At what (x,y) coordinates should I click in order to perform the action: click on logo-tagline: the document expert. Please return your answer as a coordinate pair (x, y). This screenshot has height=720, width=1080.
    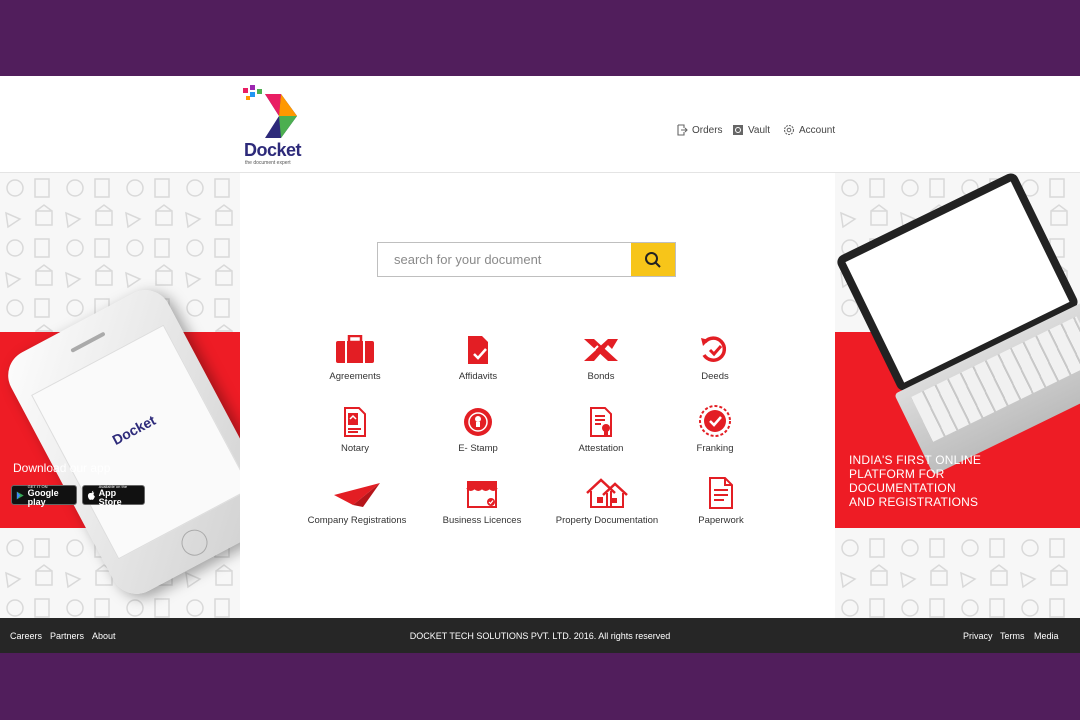
    Looking at the image, I should click on (268, 163).